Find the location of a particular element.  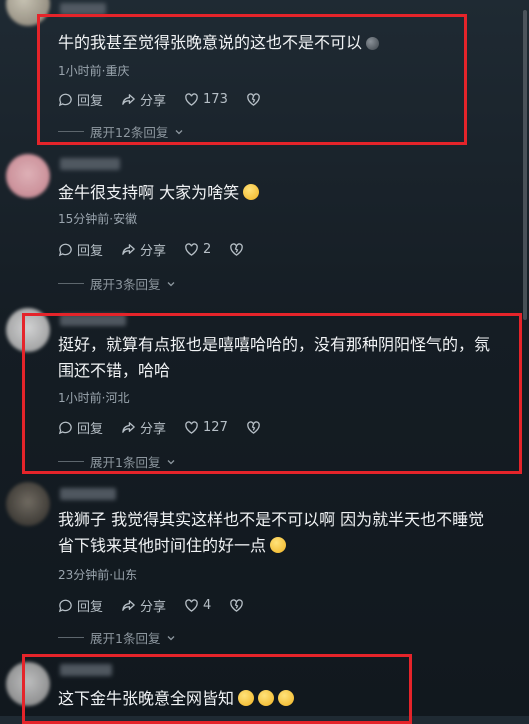

like-button: 2 is located at coordinates (197, 249).